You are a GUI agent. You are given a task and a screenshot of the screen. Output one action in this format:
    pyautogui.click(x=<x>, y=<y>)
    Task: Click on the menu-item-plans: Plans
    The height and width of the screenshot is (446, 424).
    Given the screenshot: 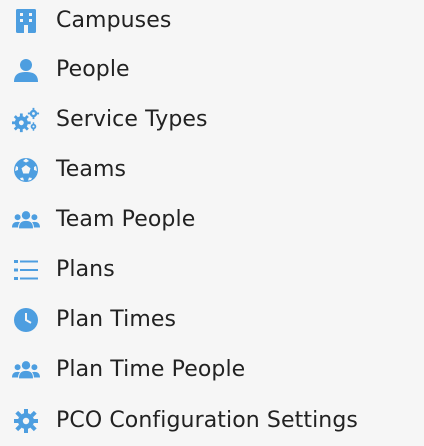 What is the action you would take?
    pyautogui.click(x=212, y=270)
    